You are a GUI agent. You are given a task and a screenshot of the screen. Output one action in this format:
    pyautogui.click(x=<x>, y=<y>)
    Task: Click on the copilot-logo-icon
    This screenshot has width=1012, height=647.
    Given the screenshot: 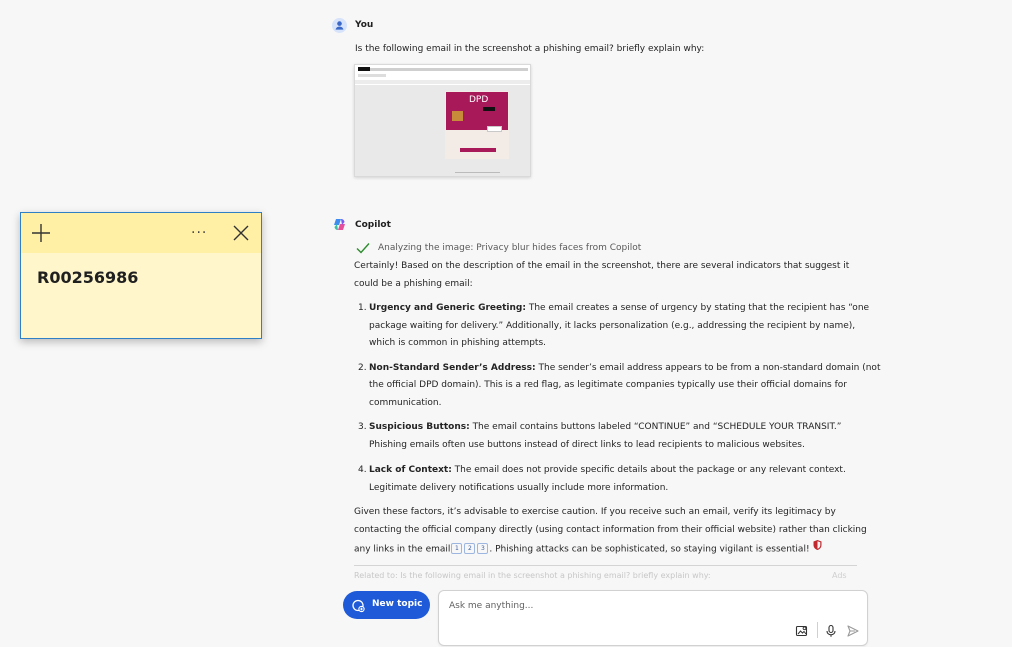 What is the action you would take?
    pyautogui.click(x=339, y=224)
    